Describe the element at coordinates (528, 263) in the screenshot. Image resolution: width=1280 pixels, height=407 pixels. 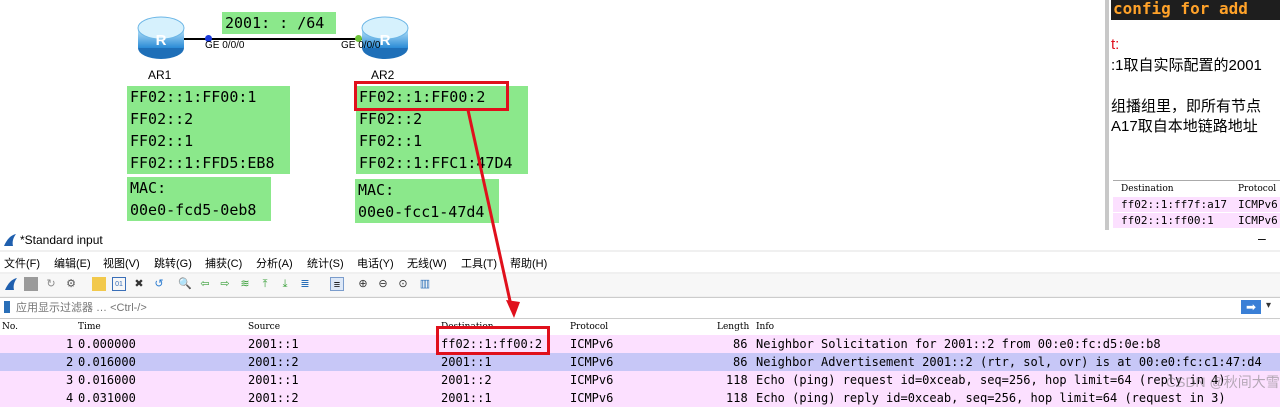
I see `menu-help: 帮助(H)` at that location.